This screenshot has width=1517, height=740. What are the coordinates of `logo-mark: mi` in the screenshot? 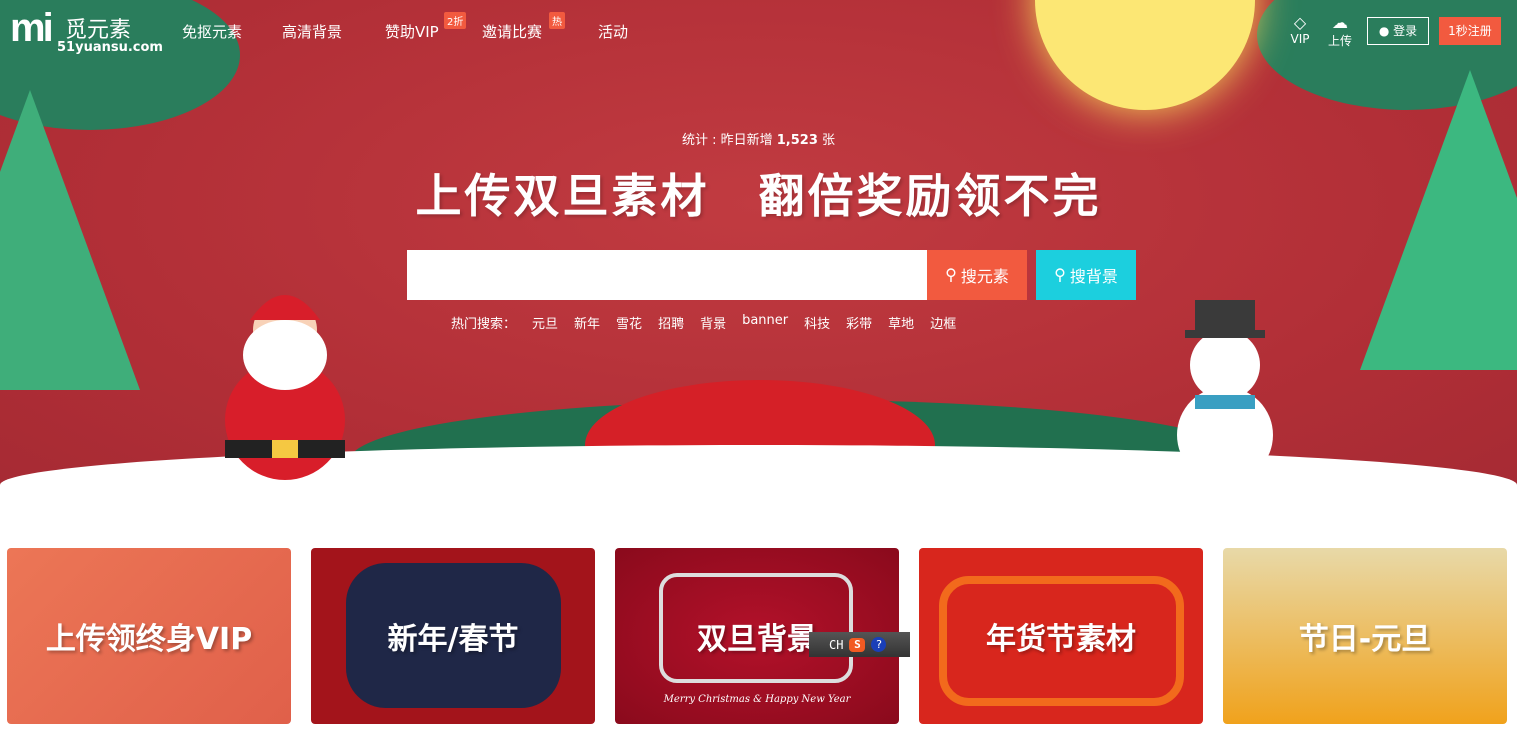 It's located at (32, 28).